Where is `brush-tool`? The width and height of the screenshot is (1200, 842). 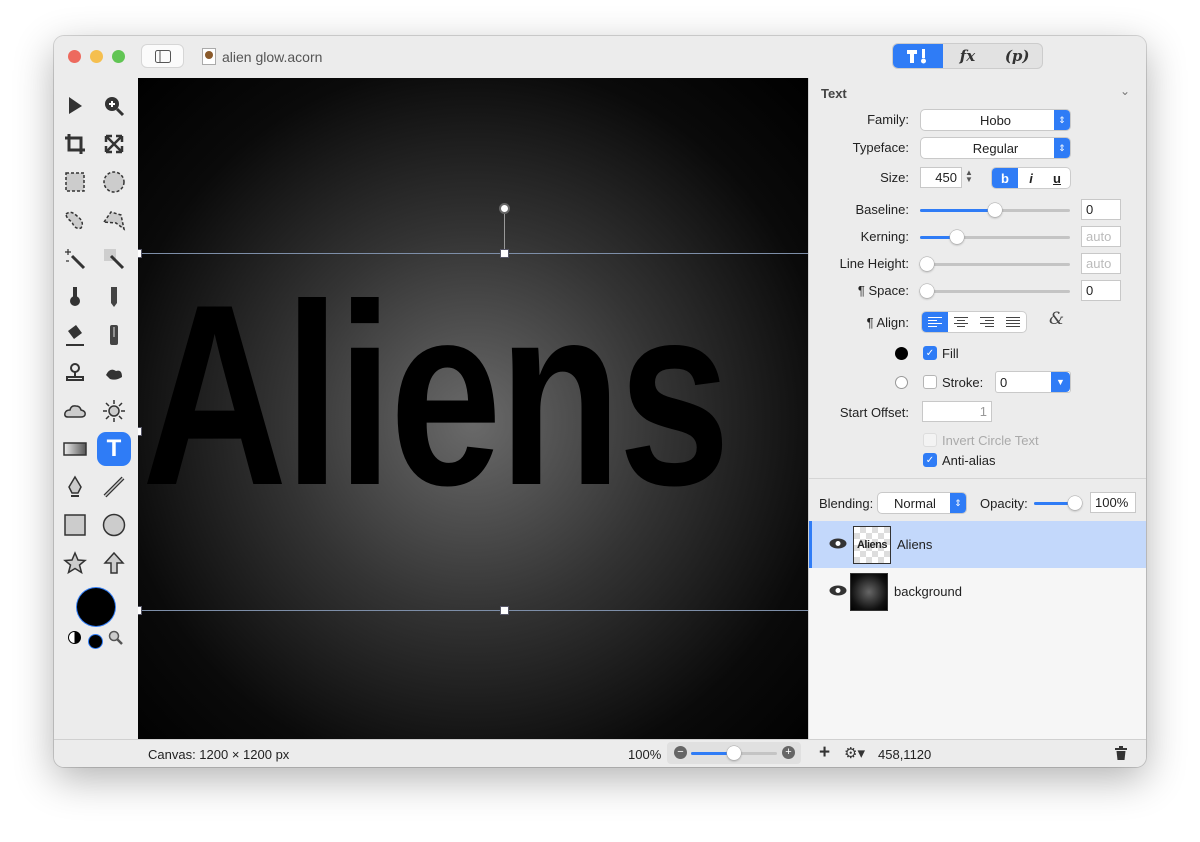 brush-tool is located at coordinates (75, 297).